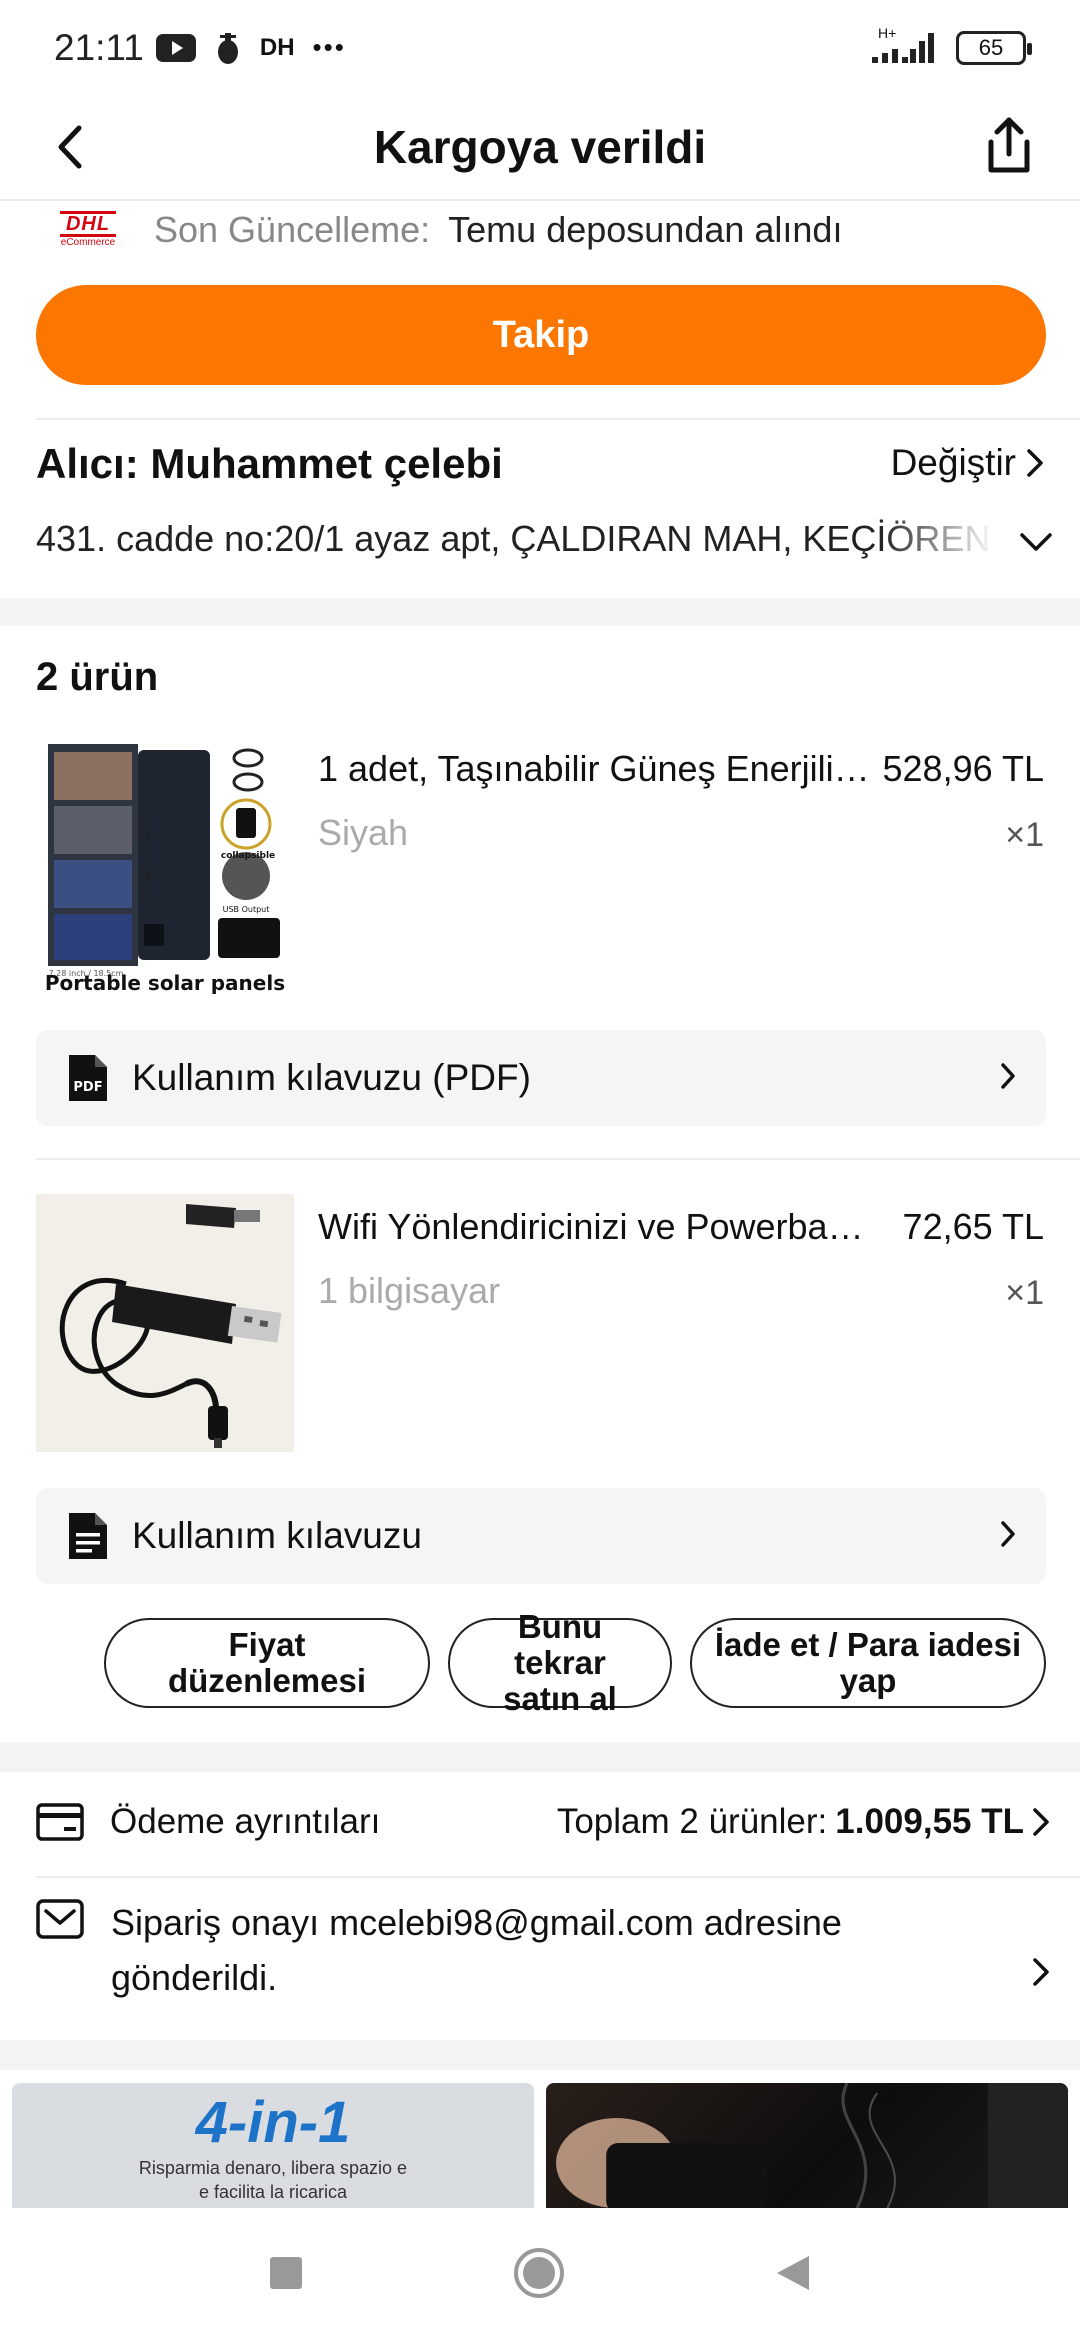  What do you see at coordinates (286, 2272) in the screenshot?
I see `square-icon` at bounding box center [286, 2272].